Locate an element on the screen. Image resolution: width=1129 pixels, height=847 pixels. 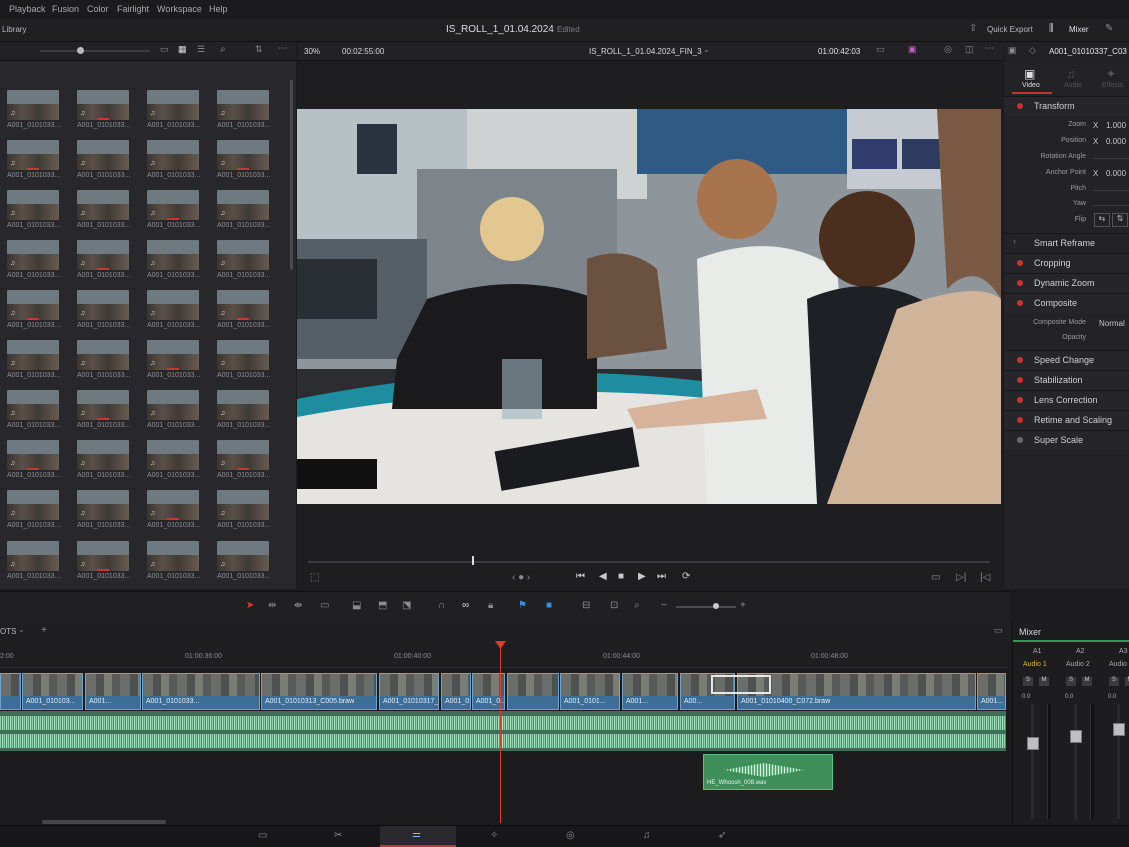
library-label: Library is located at coordinates (14, 29).